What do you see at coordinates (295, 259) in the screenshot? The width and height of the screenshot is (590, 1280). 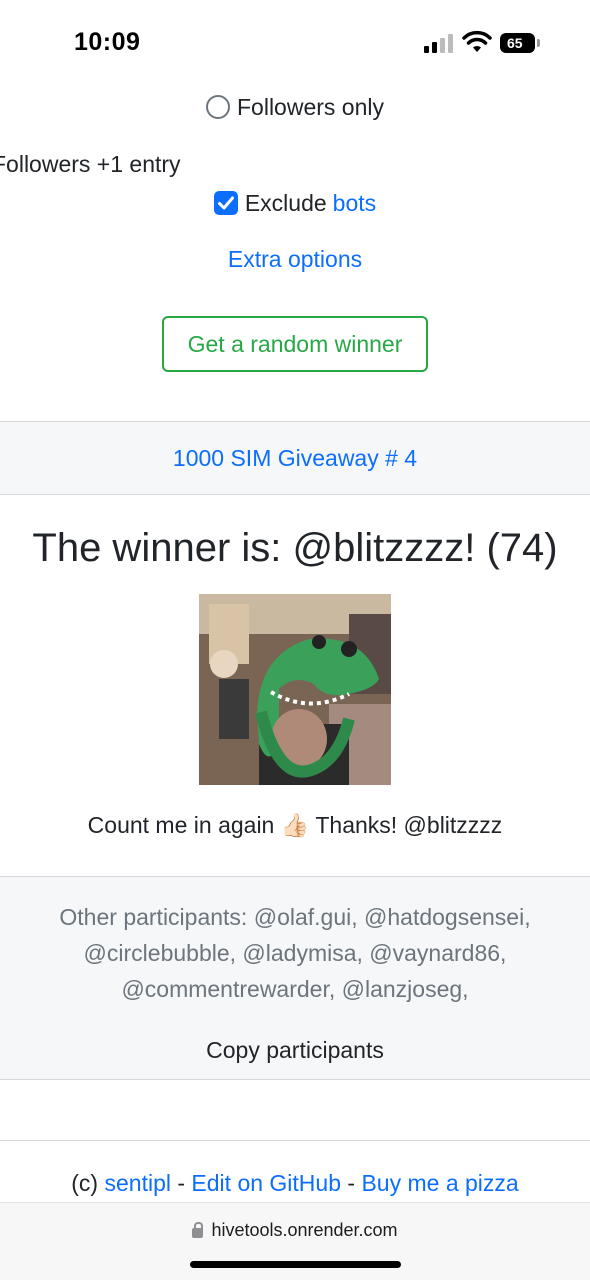 I see `extra-options-link: Extra options` at bounding box center [295, 259].